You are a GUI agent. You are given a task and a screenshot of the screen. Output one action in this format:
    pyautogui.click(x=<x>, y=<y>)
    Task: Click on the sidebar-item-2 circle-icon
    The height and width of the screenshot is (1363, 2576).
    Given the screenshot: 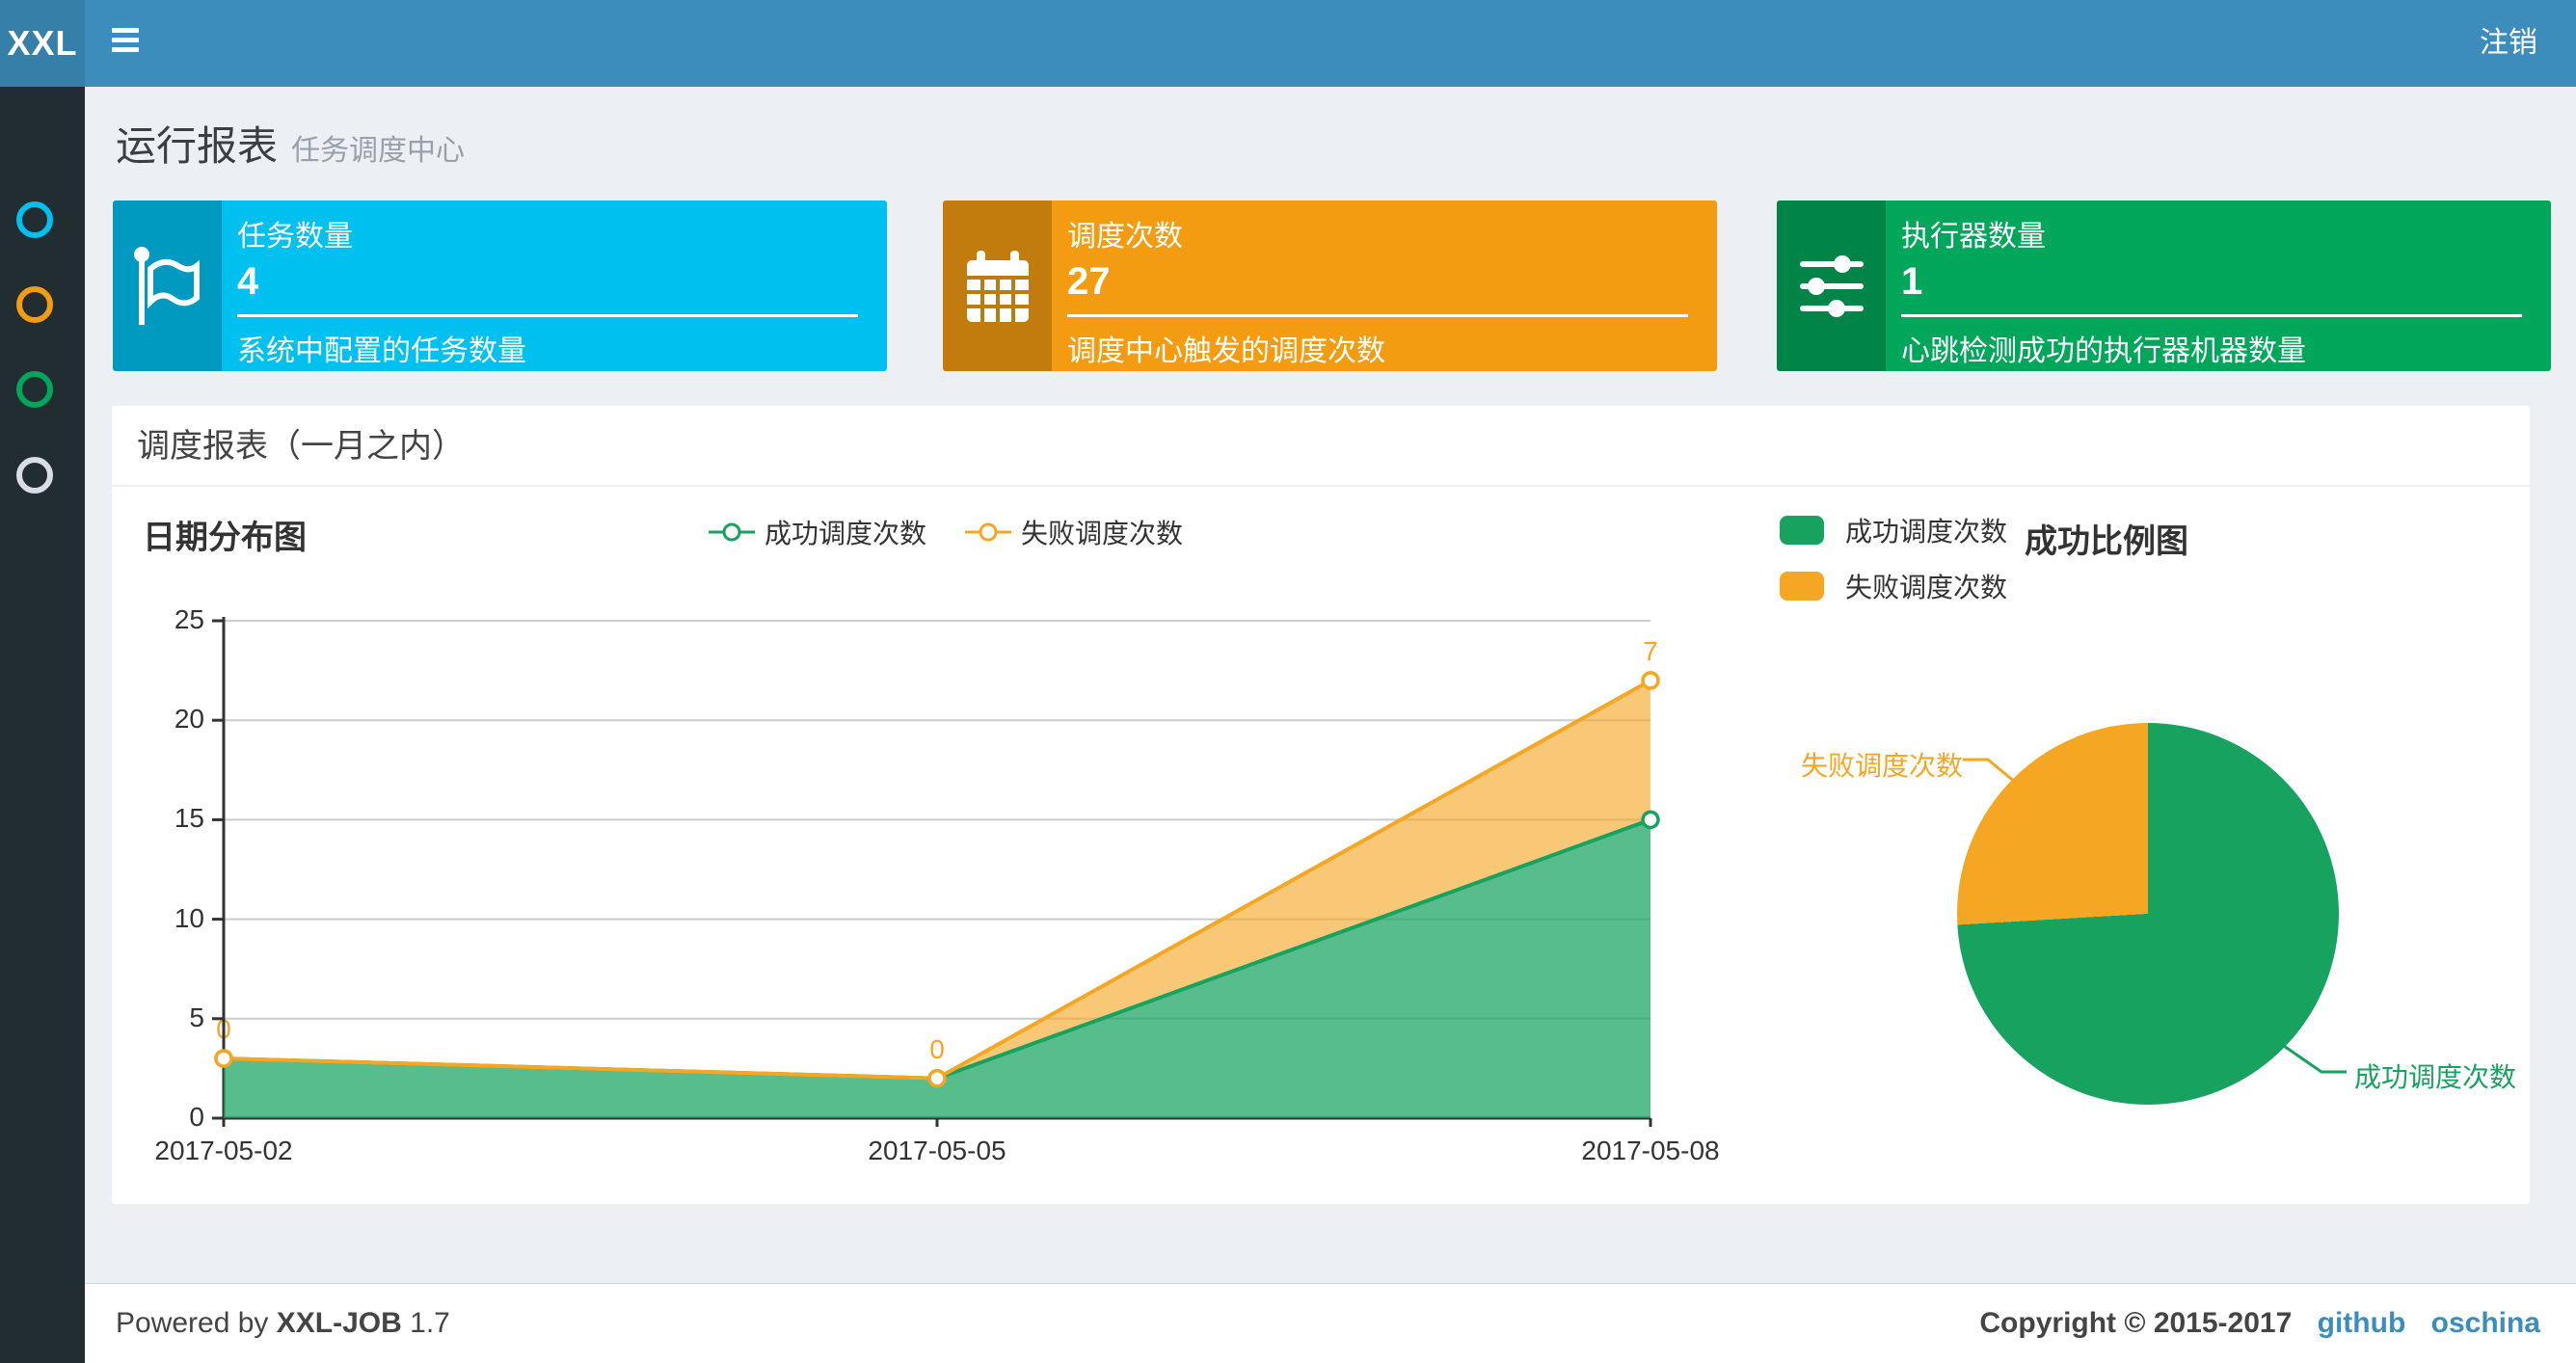 What is the action you would take?
    pyautogui.click(x=34, y=304)
    